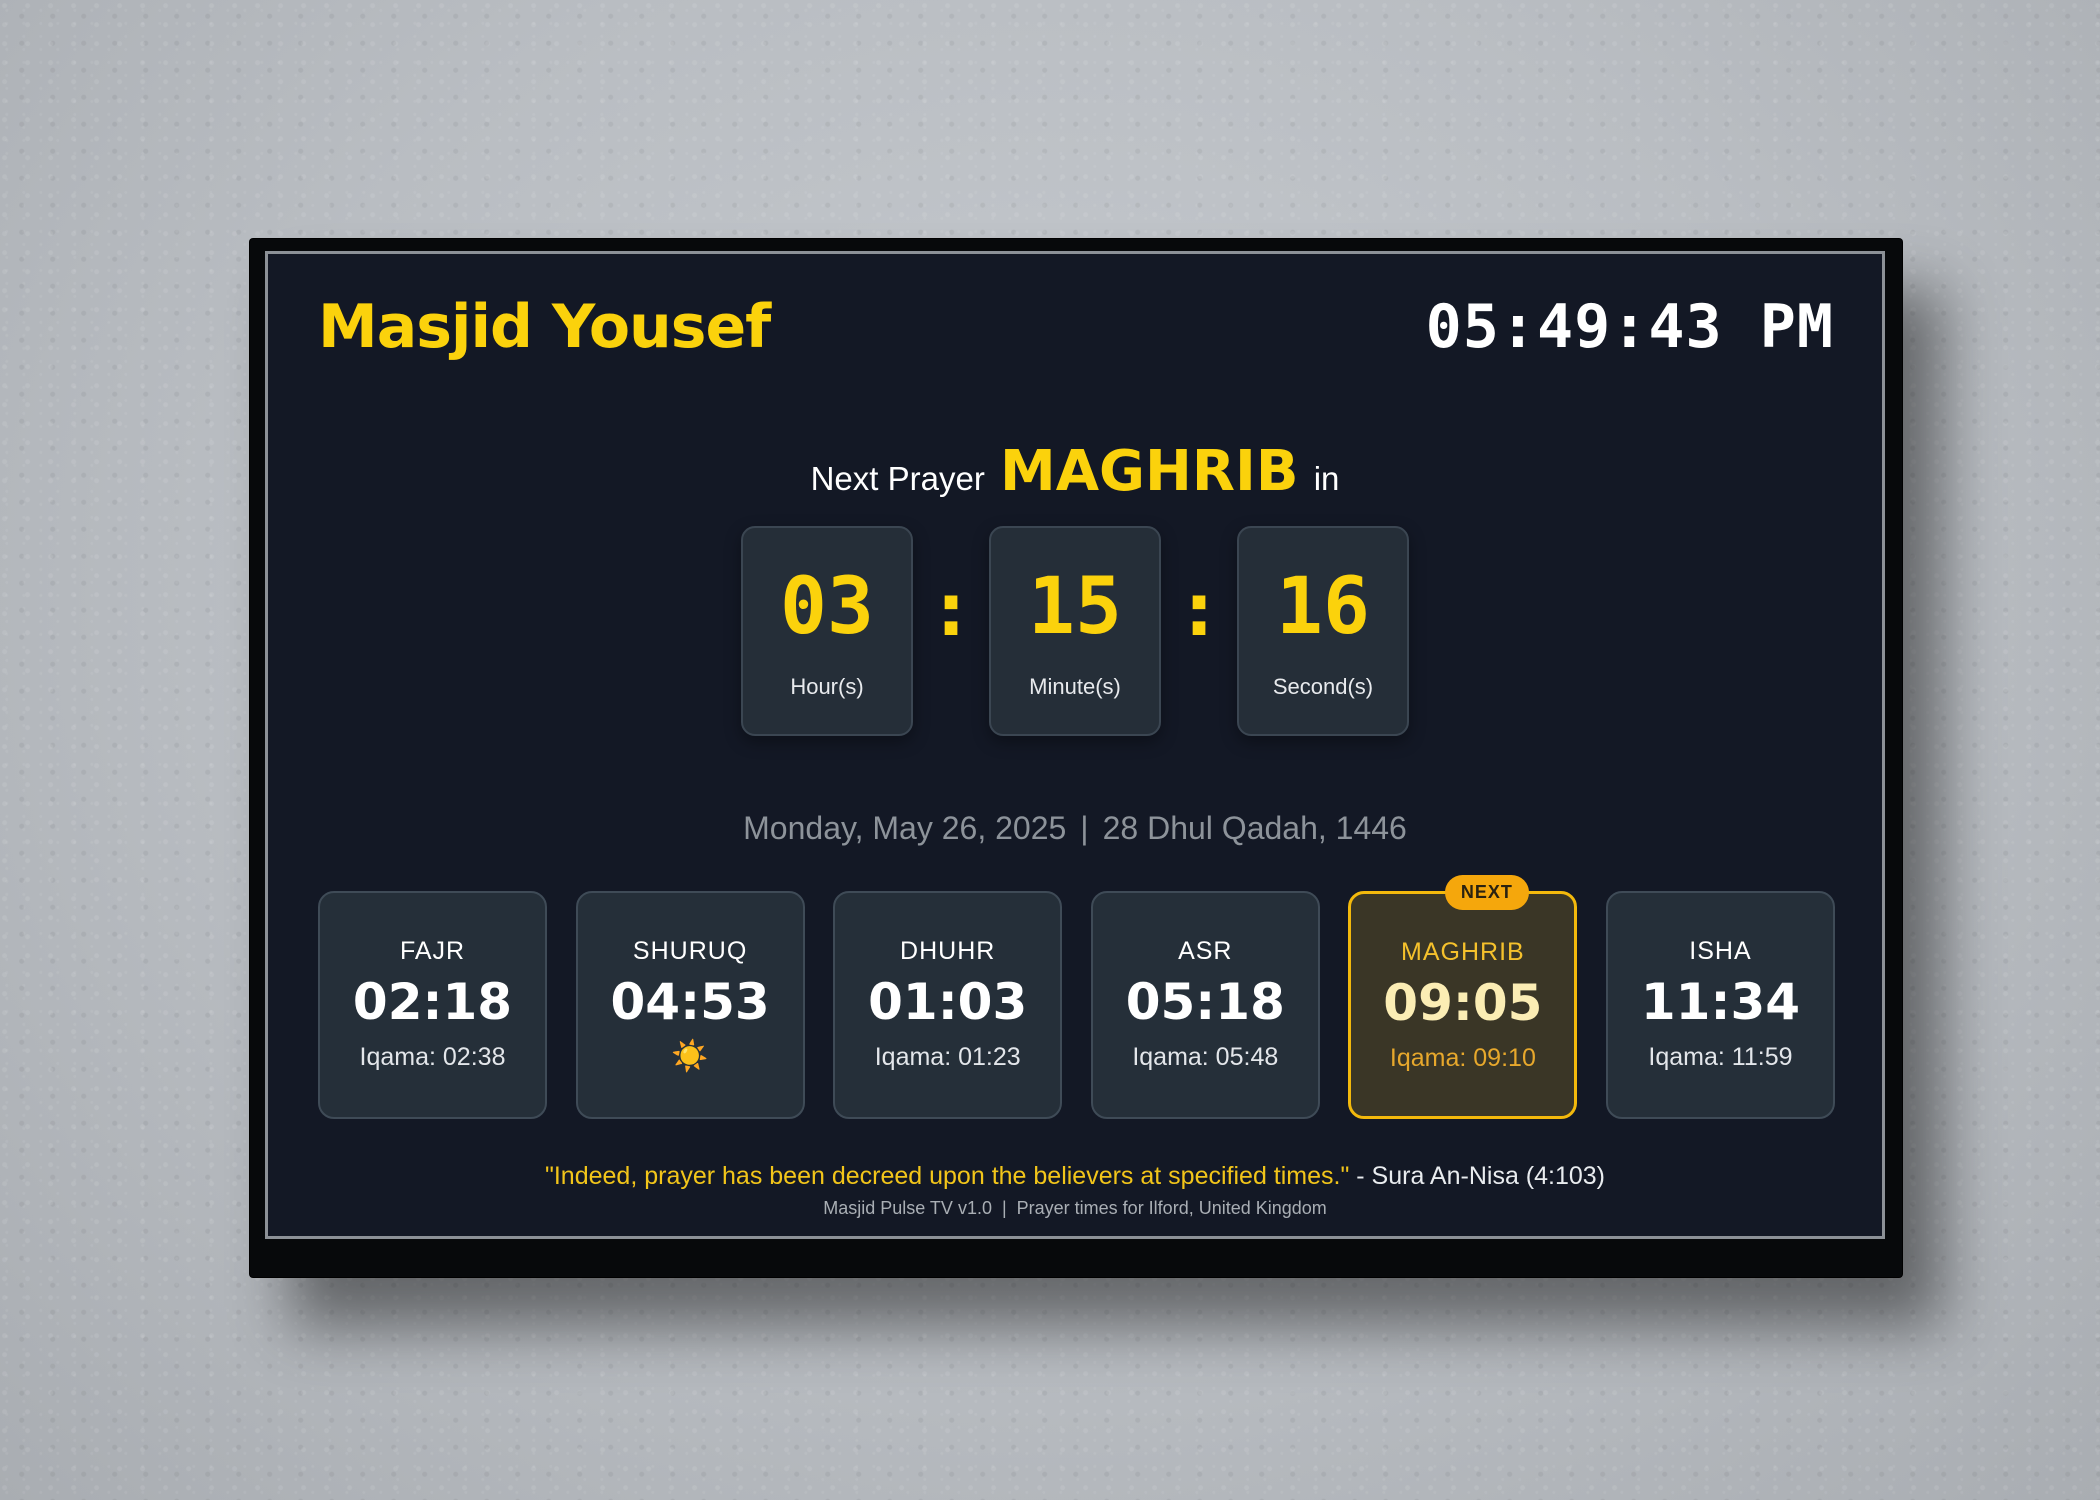 This screenshot has width=2100, height=1500. What do you see at coordinates (690, 1002) in the screenshot?
I see `prayer-time: 04:53` at bounding box center [690, 1002].